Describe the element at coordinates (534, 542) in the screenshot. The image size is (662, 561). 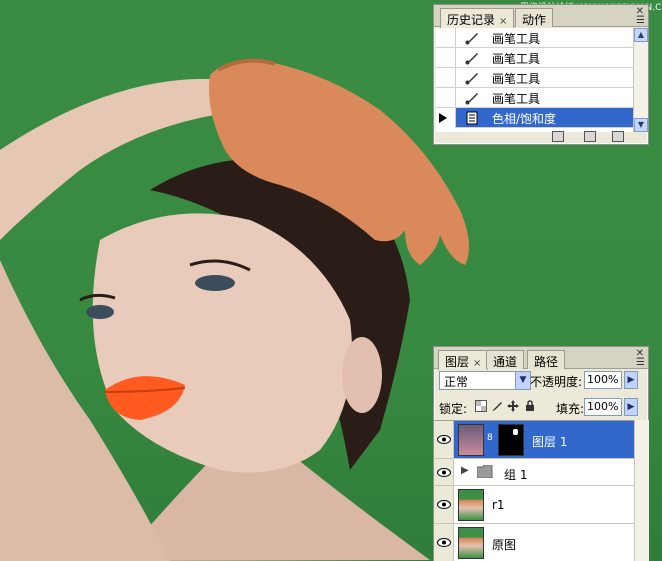
I see `layer-row: 原图` at that location.